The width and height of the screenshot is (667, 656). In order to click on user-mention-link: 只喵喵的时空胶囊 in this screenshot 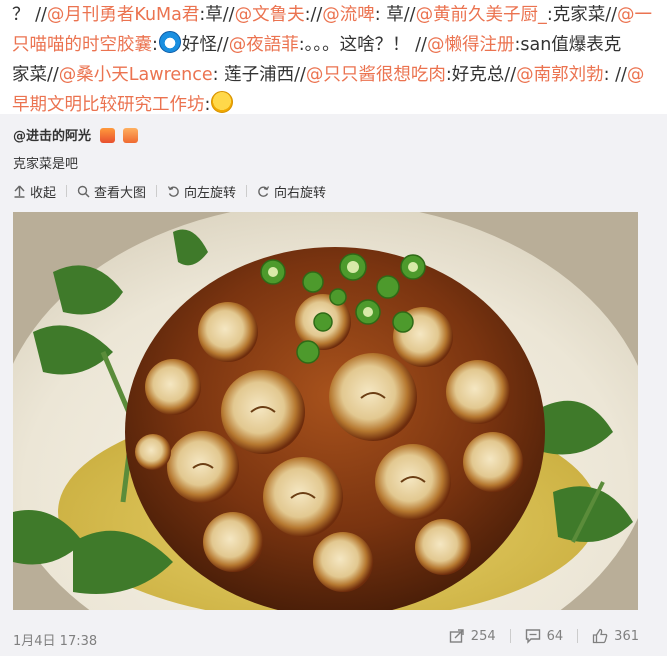, I will do `click(82, 45)`.